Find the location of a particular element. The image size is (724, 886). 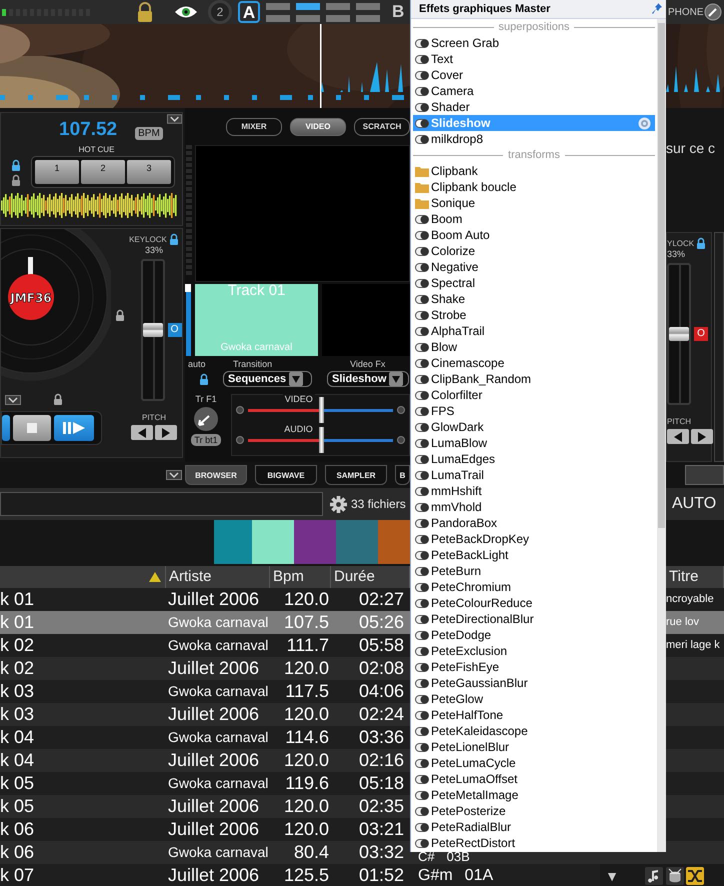

deck-count-button: 2 is located at coordinates (220, 12).